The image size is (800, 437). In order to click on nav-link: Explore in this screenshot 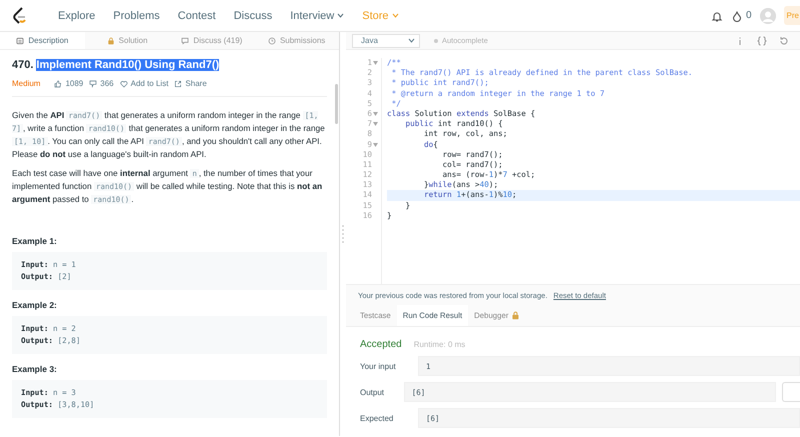, I will do `click(77, 16)`.